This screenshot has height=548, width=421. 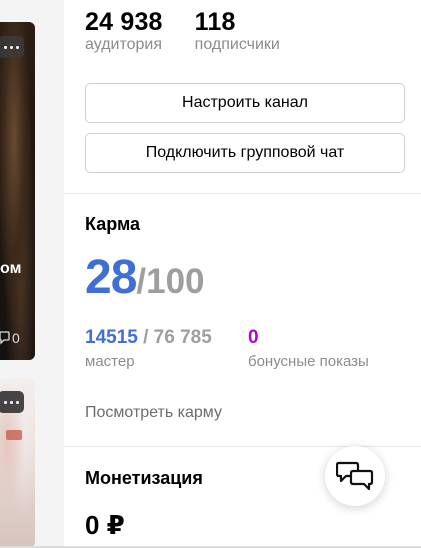 What do you see at coordinates (237, 44) in the screenshot?
I see `subscribers-label: подписчики` at bounding box center [237, 44].